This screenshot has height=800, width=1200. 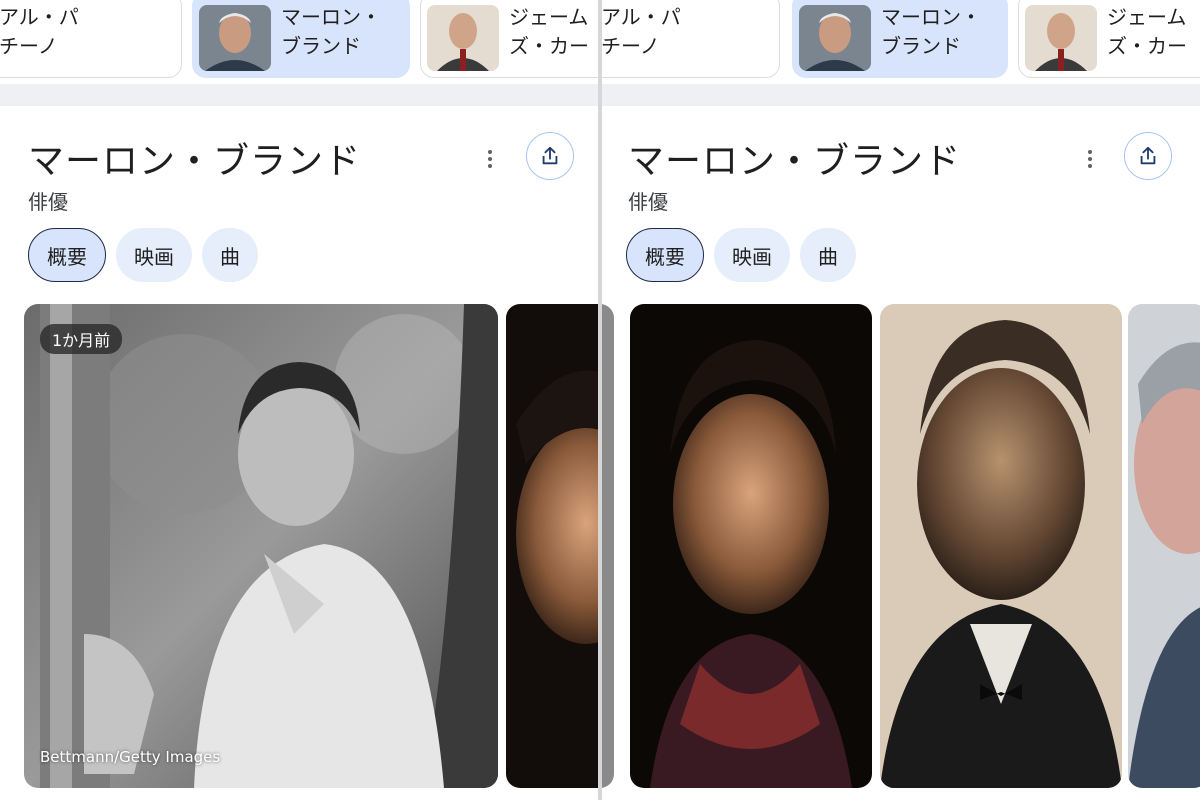 I want to click on photo-color-portrait, so click(x=751, y=546).